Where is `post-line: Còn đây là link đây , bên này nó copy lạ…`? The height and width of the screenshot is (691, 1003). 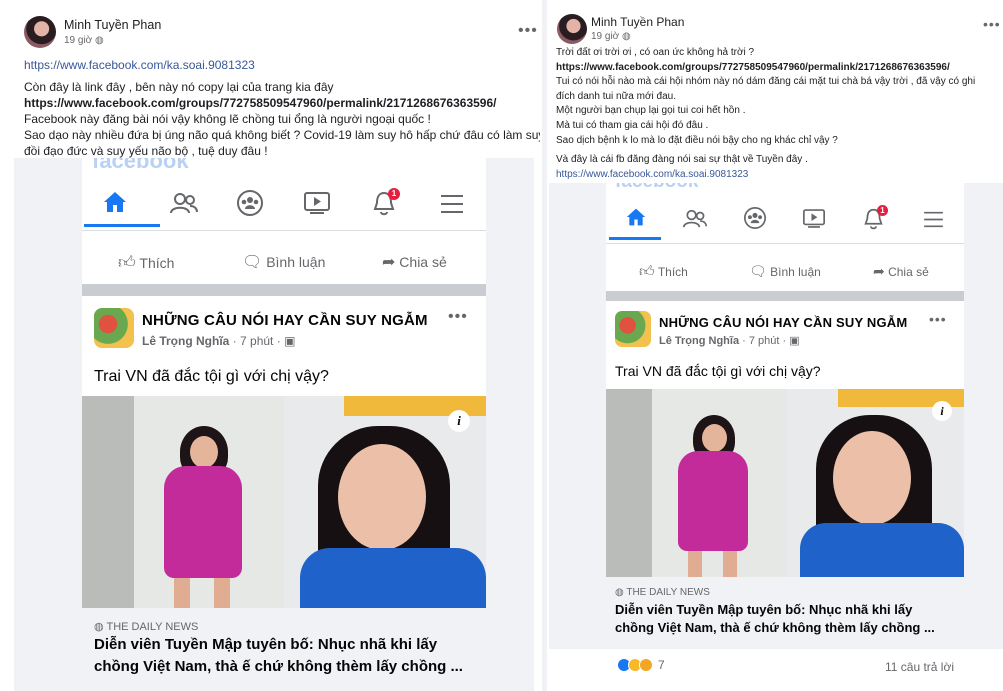 post-line: Còn đây là link đây , bên này nó copy lạ… is located at coordinates (179, 87).